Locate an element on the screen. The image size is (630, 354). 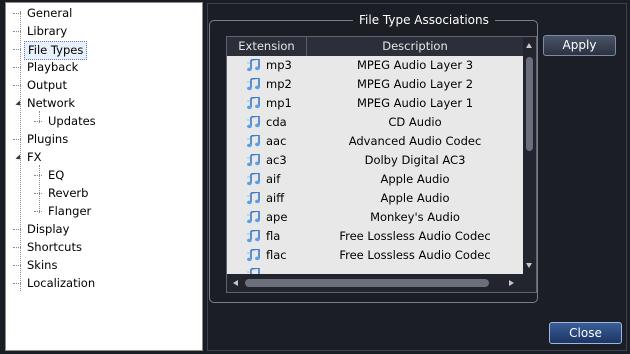
tree-item-playback: Playback is located at coordinates (47, 67).